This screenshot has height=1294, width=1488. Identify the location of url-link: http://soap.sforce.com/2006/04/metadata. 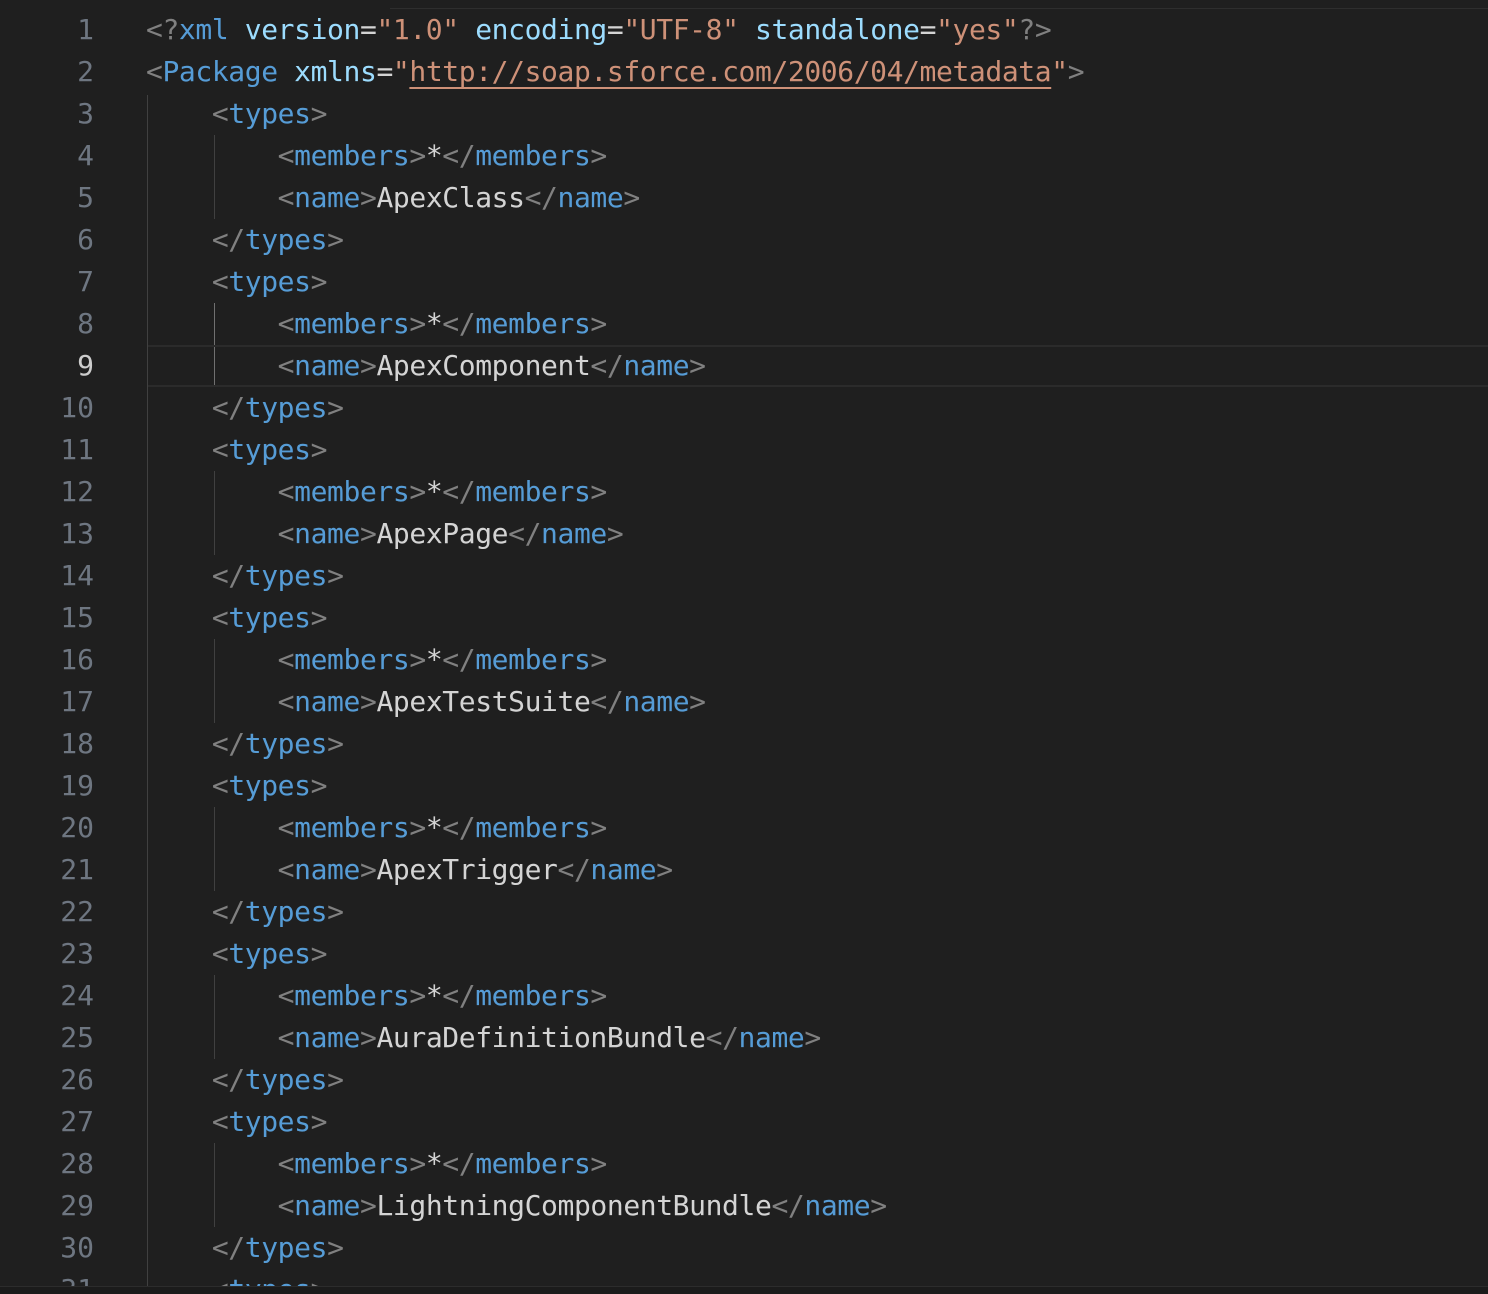
(730, 71).